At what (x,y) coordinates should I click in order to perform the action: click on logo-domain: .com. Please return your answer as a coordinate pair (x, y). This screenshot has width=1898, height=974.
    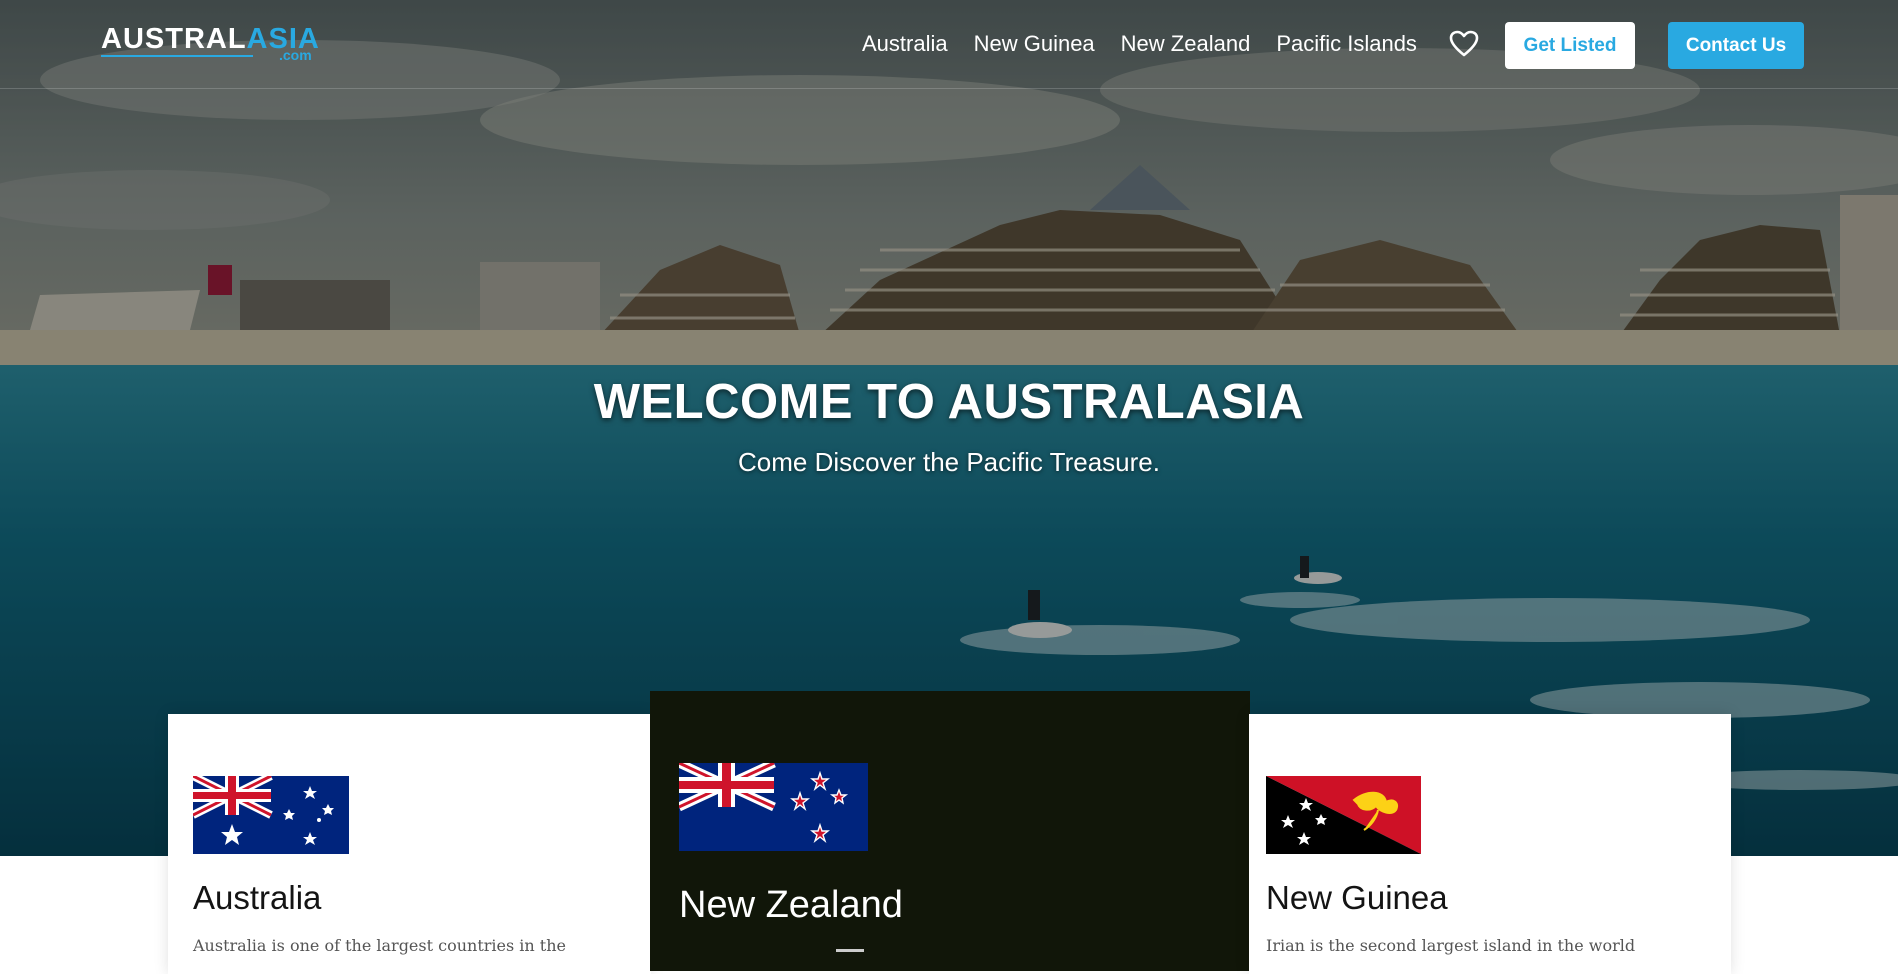
    Looking at the image, I should click on (295, 55).